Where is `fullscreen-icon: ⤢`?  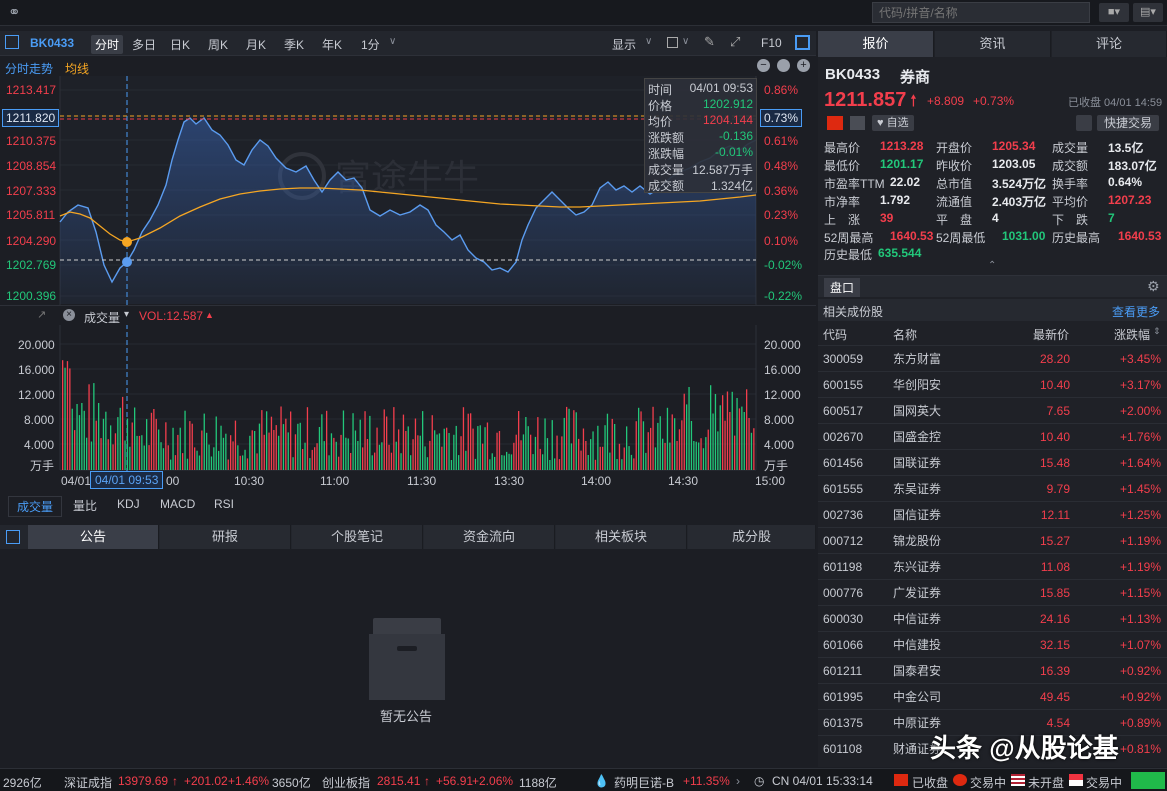
fullscreen-icon: ⤢ is located at coordinates (735, 42).